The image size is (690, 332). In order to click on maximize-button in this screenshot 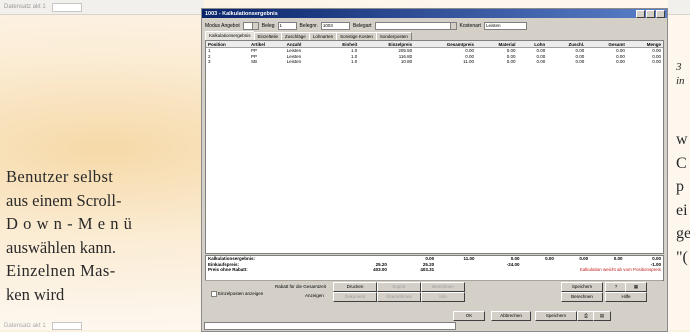, I will do `click(650, 14)`.